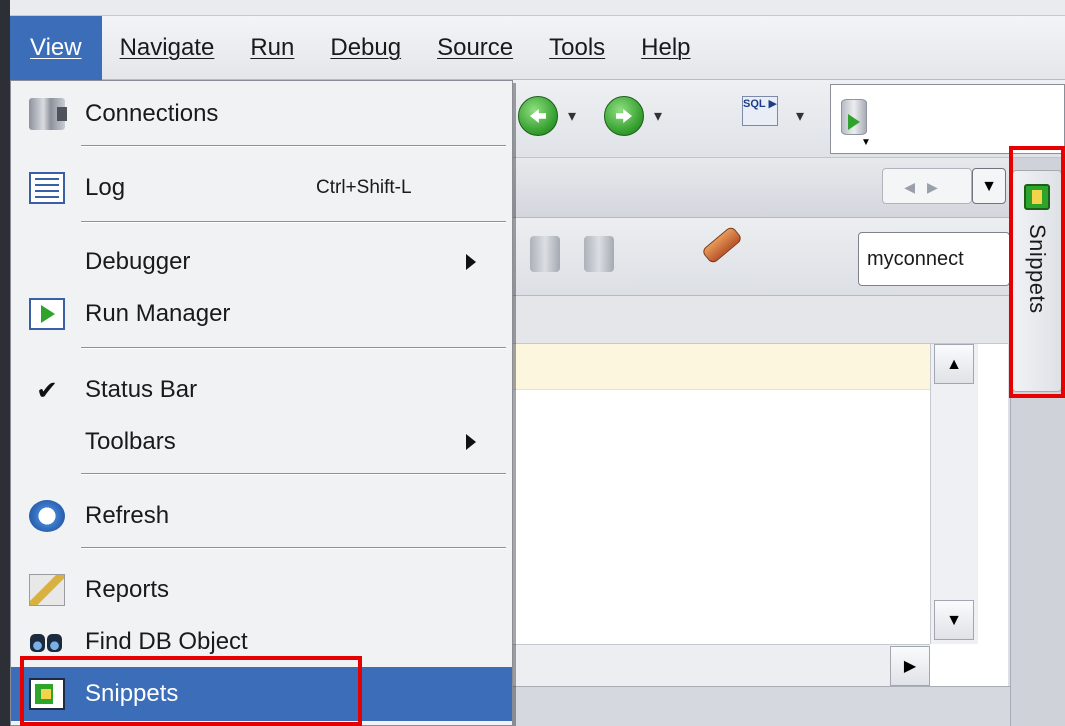 The height and width of the screenshot is (726, 1065). What do you see at coordinates (658, 116) in the screenshot?
I see `forward-dropdown-icon: ▾` at bounding box center [658, 116].